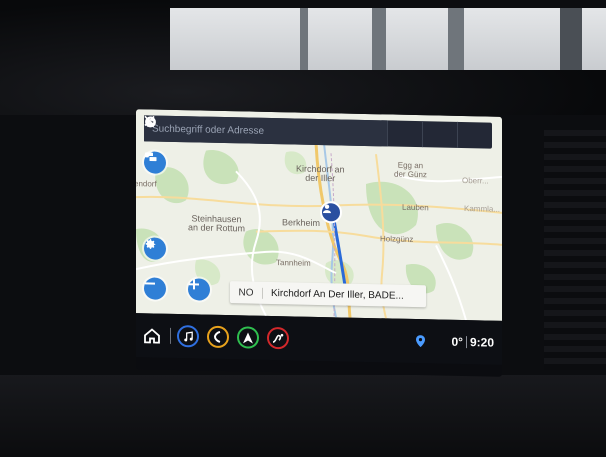 This screenshot has height=457, width=606. What do you see at coordinates (150, 244) in the screenshot?
I see `settings-icon` at bounding box center [150, 244].